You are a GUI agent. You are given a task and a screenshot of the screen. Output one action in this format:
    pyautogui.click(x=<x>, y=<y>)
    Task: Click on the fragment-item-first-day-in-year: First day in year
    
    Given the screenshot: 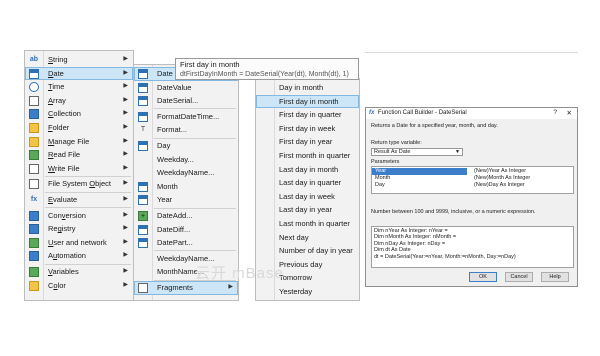 What is the action you would take?
    pyautogui.click(x=307, y=142)
    